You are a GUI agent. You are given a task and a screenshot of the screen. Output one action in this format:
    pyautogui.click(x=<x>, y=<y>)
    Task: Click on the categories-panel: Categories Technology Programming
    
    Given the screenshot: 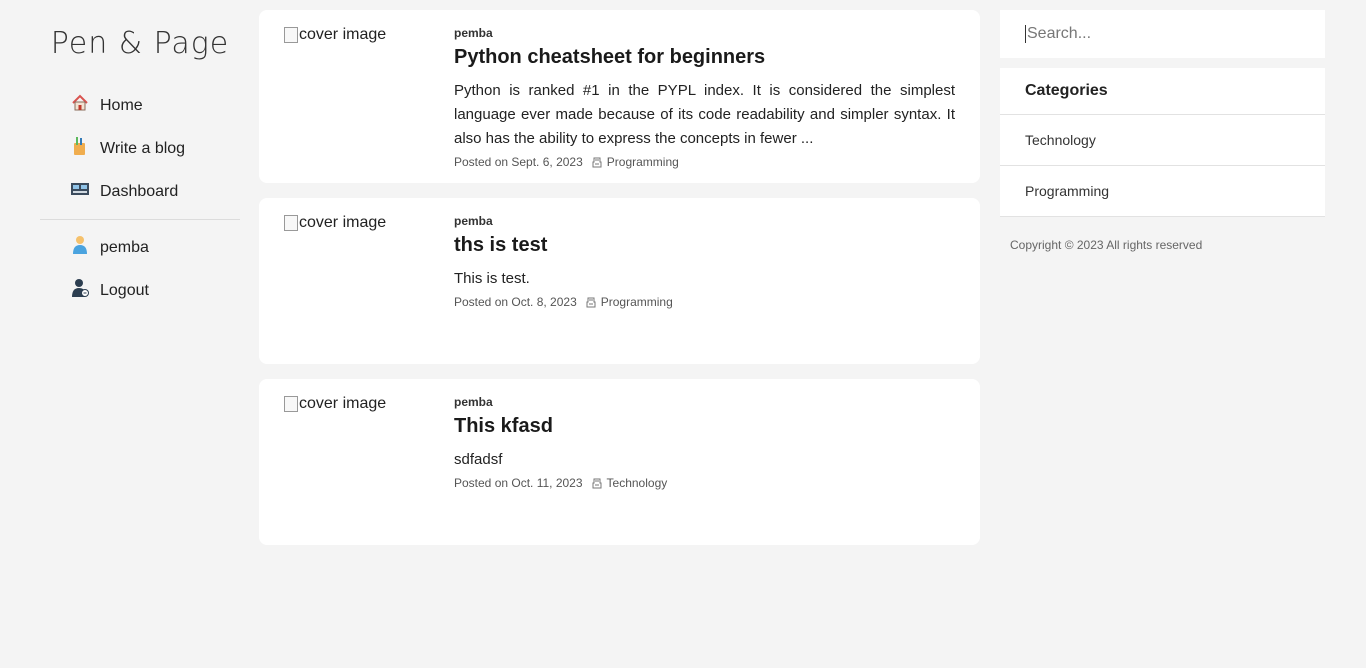 What is the action you would take?
    pyautogui.click(x=1162, y=142)
    